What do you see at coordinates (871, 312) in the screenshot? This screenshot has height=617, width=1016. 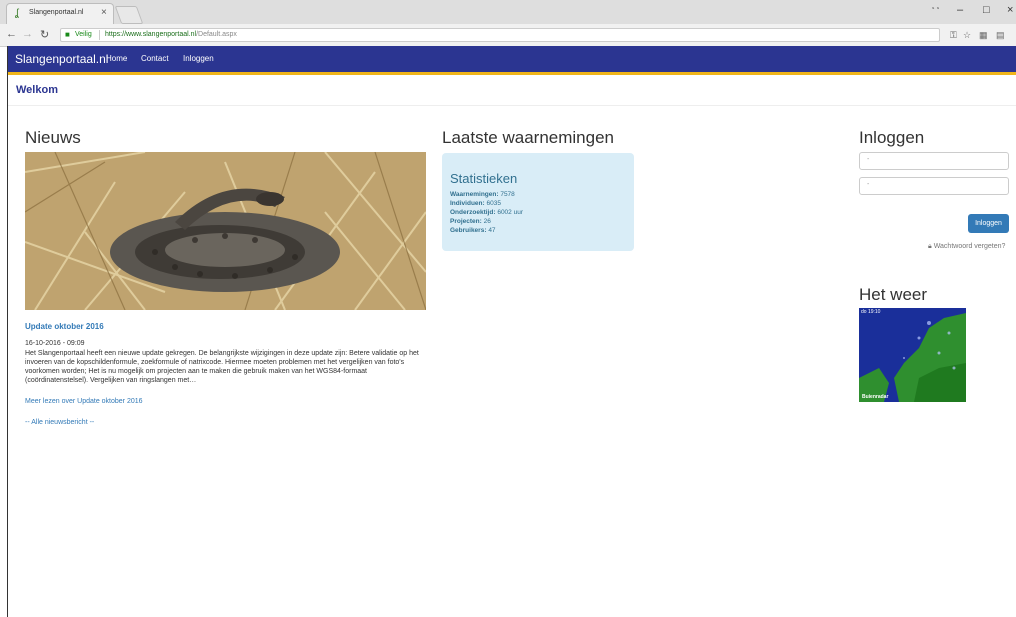 I see `radar-timestamp: do 19:10` at bounding box center [871, 312].